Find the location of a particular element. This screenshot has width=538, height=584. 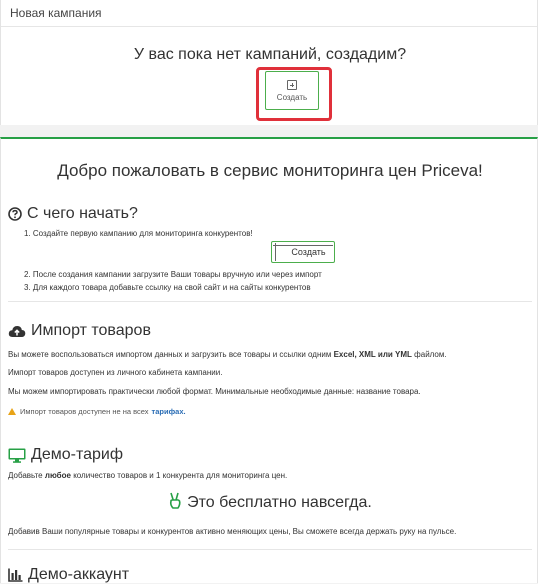

question-circle-icon is located at coordinates (15, 214).